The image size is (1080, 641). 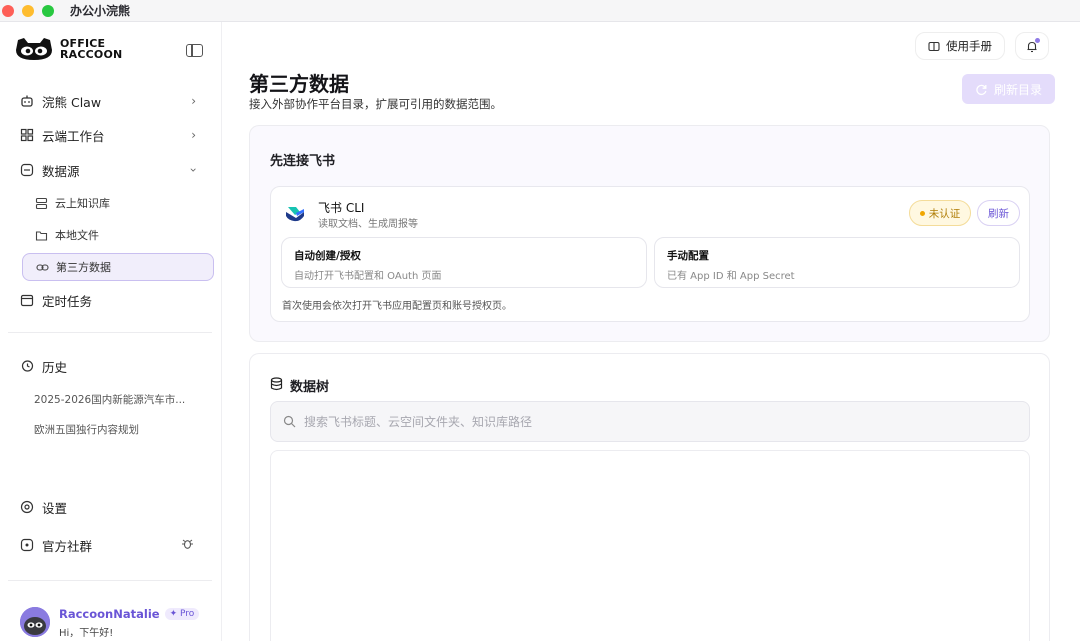 I want to click on window-controls, so click(x=28, y=10).